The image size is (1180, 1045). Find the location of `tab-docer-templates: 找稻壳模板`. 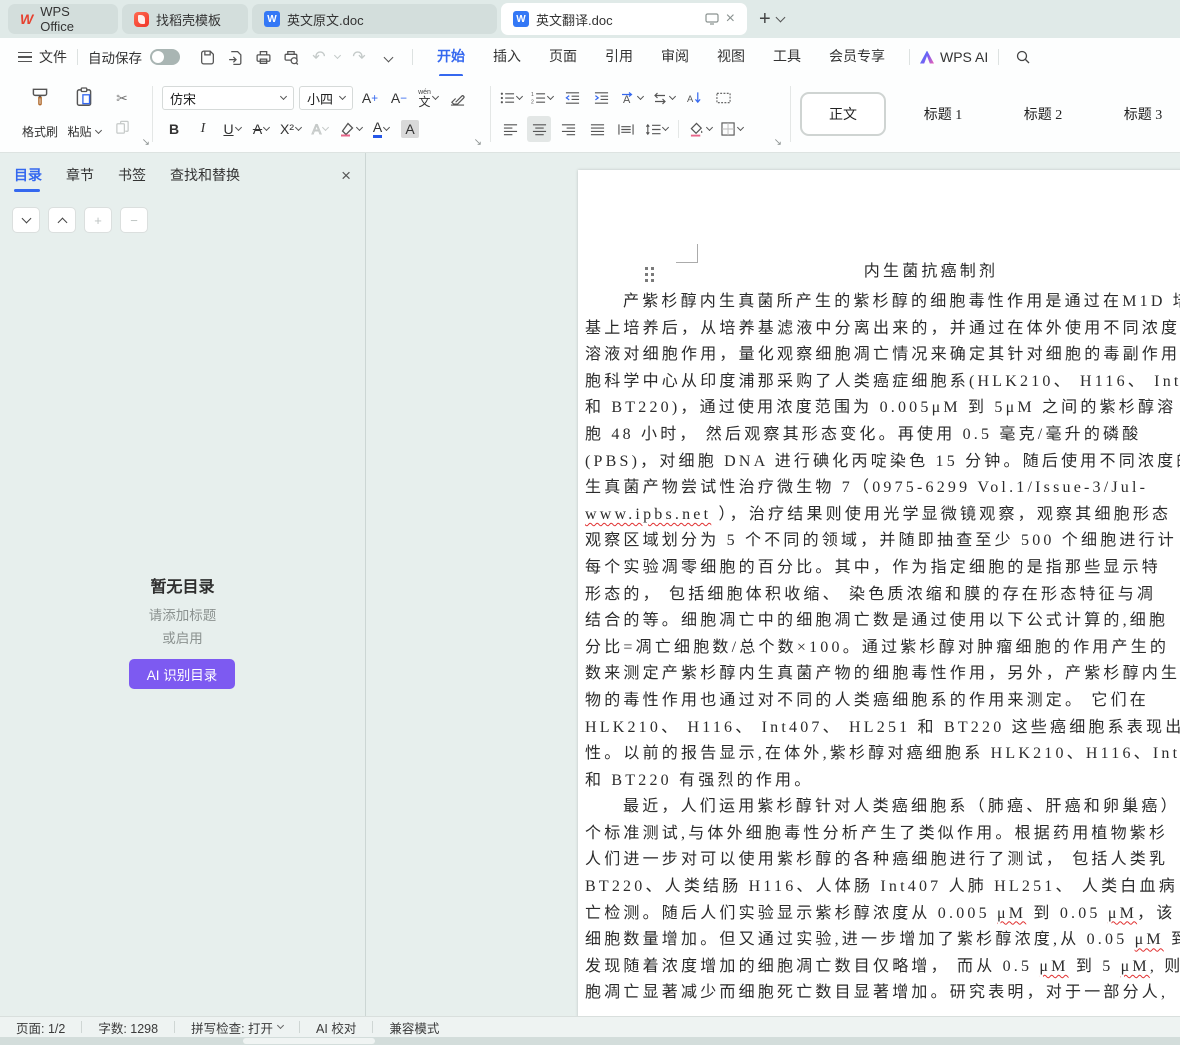

tab-docer-templates: 找稻壳模板 is located at coordinates (185, 19).